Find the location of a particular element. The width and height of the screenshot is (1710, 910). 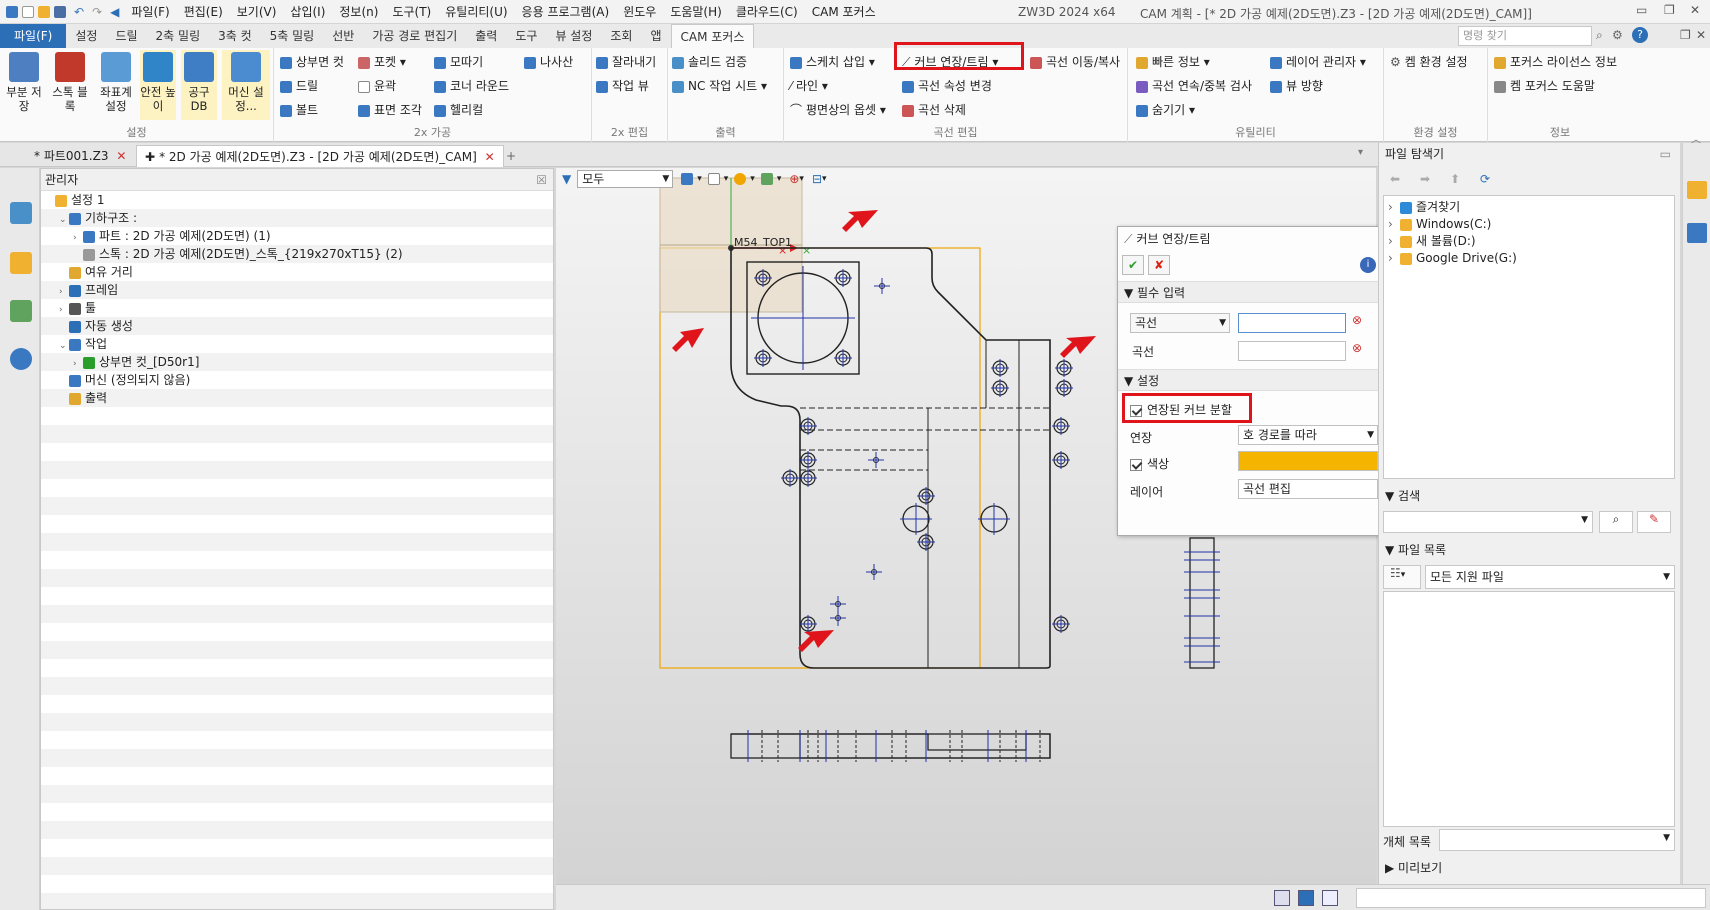

quick-info-button: 빠른 정보 ▾ is located at coordinates (1173, 62).